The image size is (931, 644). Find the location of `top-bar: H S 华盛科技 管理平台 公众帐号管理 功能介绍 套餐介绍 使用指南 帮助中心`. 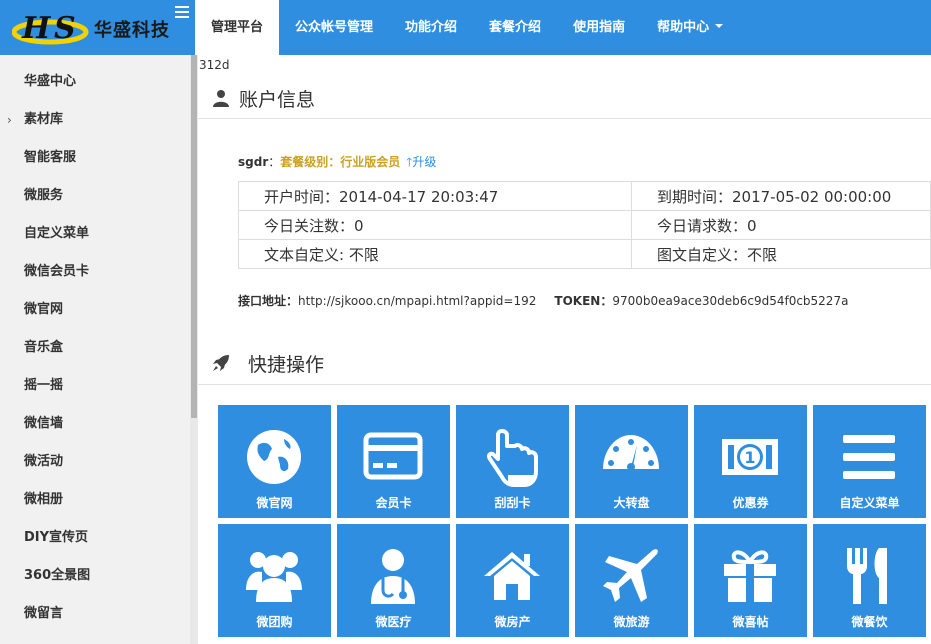

top-bar: H S 华盛科技 管理平台 公众帐号管理 功能介绍 套餐介绍 使用指南 帮助中心 is located at coordinates (465, 27).